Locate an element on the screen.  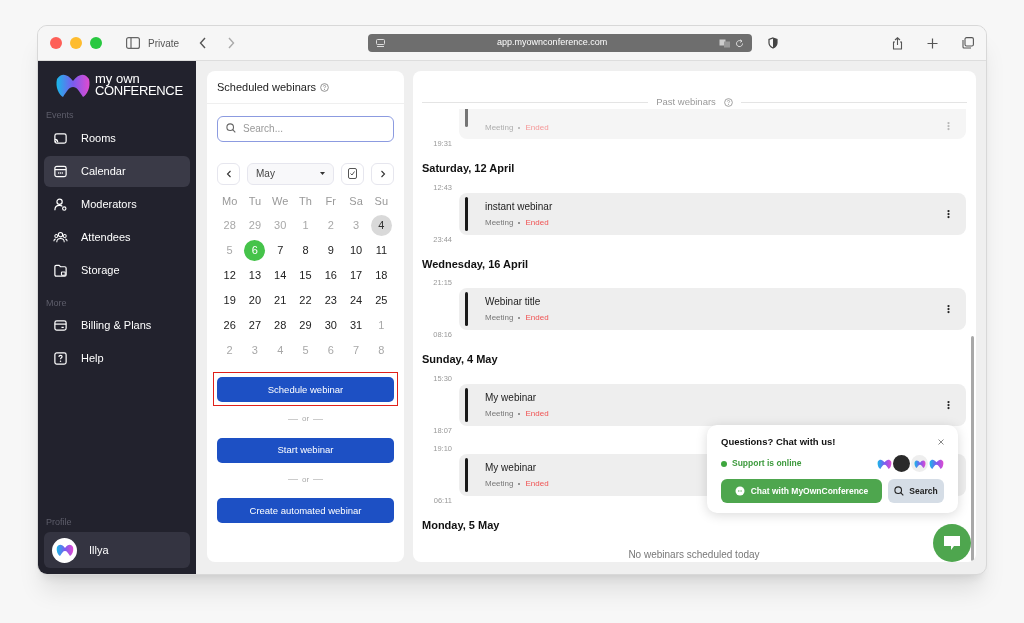
weekday-label: Th is located at coordinates (305, 202).